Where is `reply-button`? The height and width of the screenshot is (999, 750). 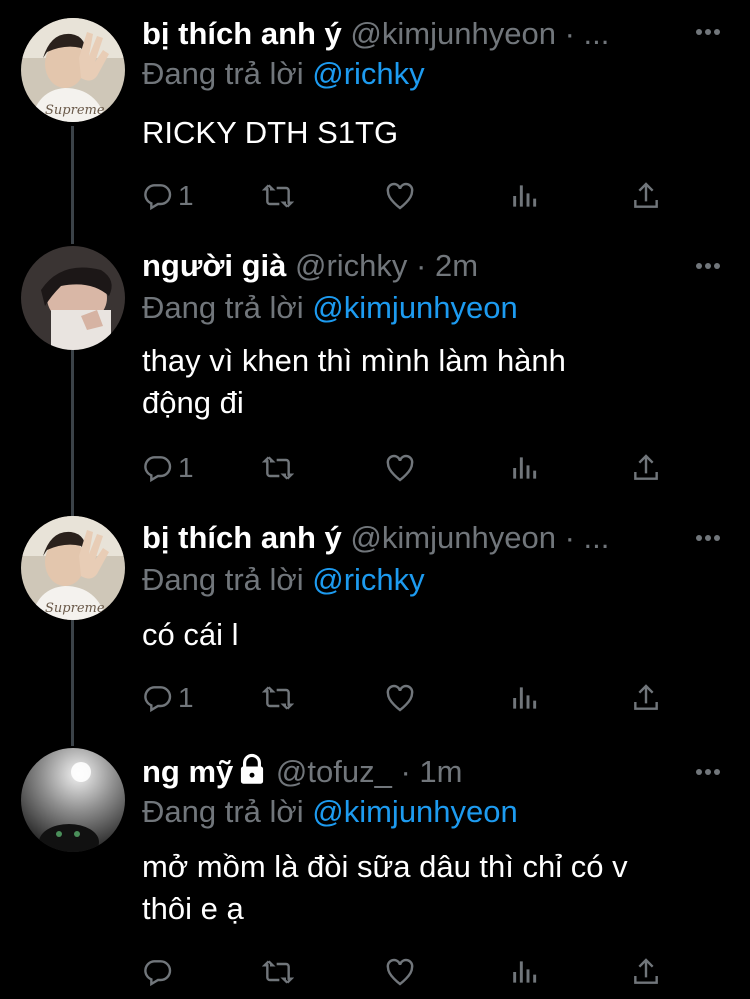
reply-button is located at coordinates (160, 972).